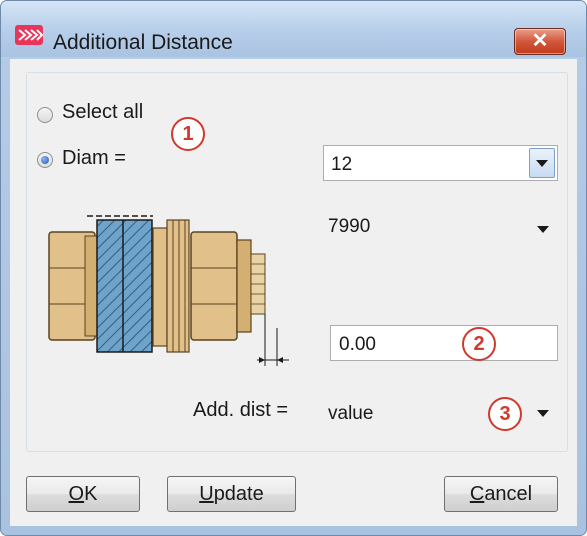 This screenshot has height=536, width=587. I want to click on app-logo-icon, so click(29, 35).